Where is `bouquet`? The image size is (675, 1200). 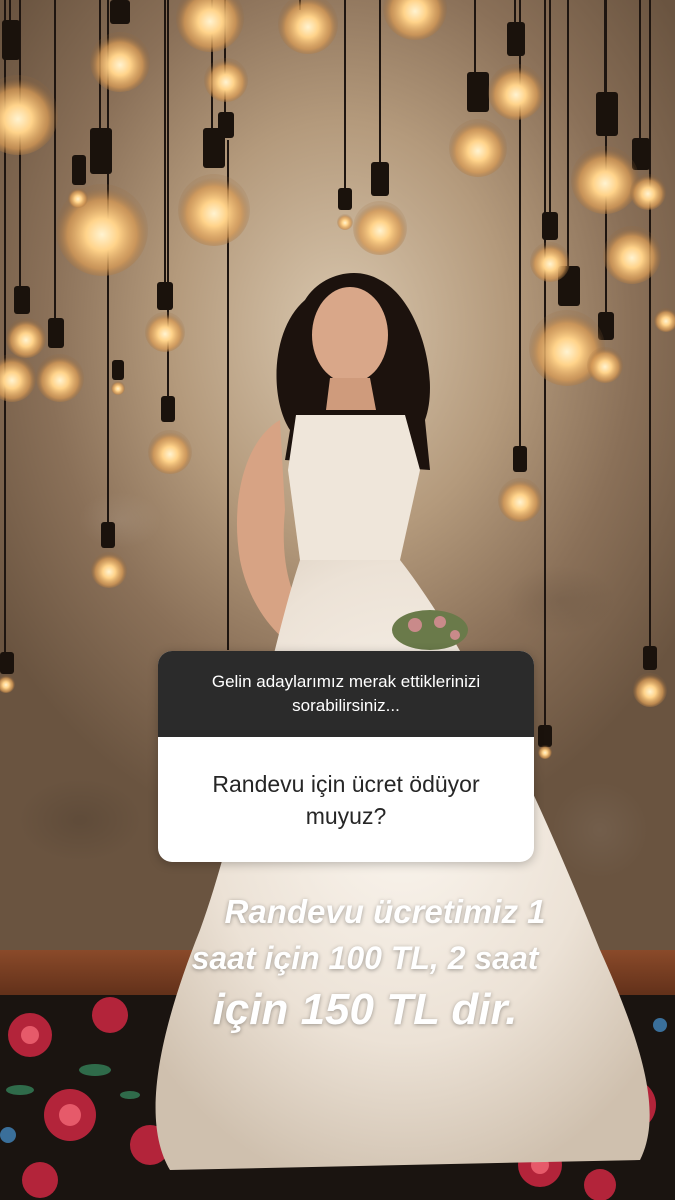 bouquet is located at coordinates (430, 630).